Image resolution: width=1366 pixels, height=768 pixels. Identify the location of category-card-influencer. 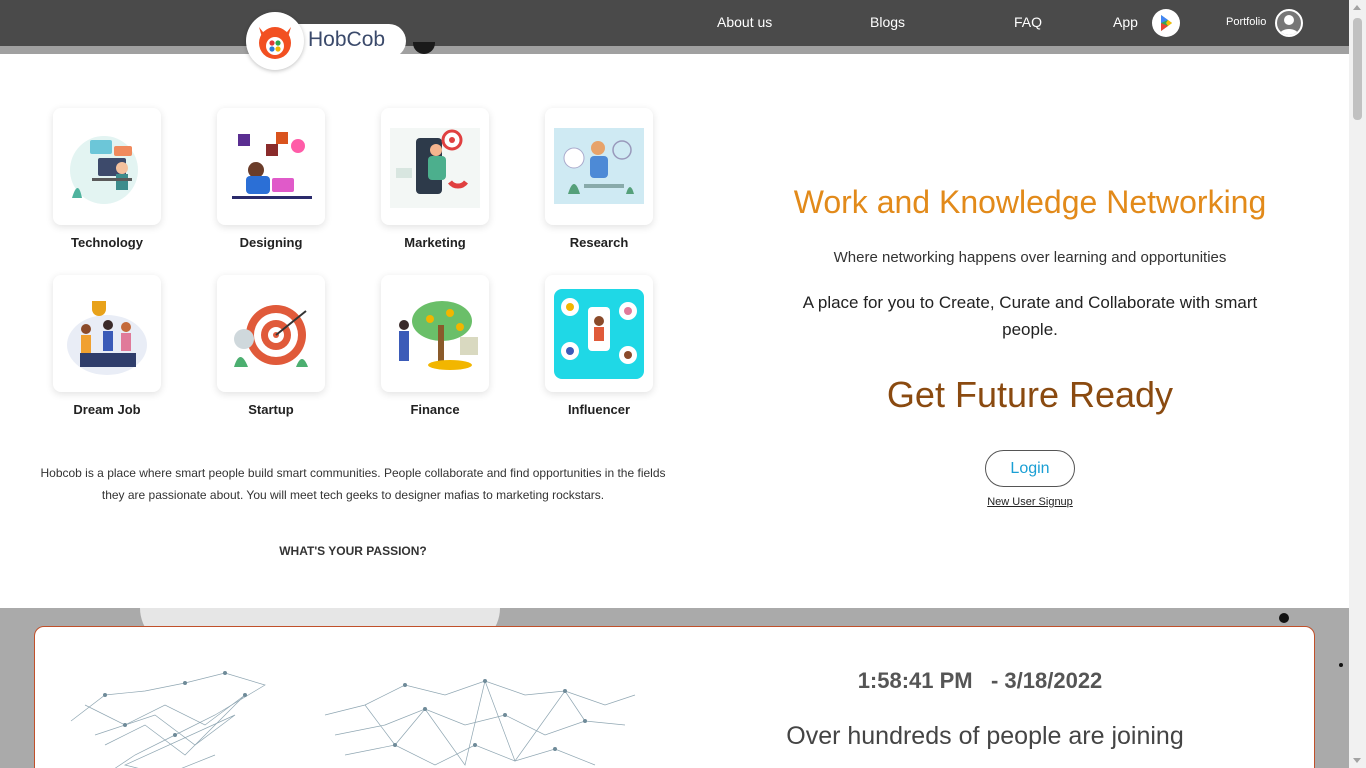
(599, 333).